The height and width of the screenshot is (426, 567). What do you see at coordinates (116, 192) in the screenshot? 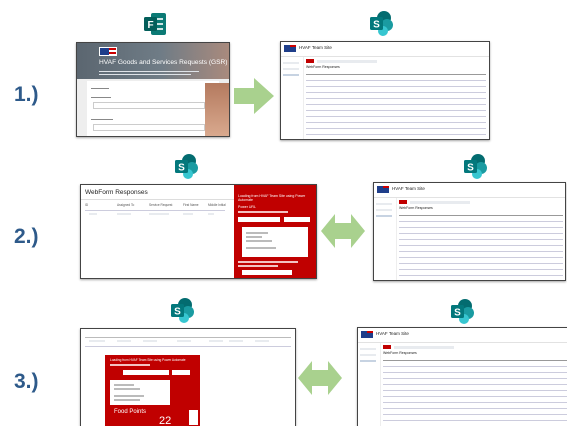
I see `webform-responses-title: WebForm Responses` at bounding box center [116, 192].